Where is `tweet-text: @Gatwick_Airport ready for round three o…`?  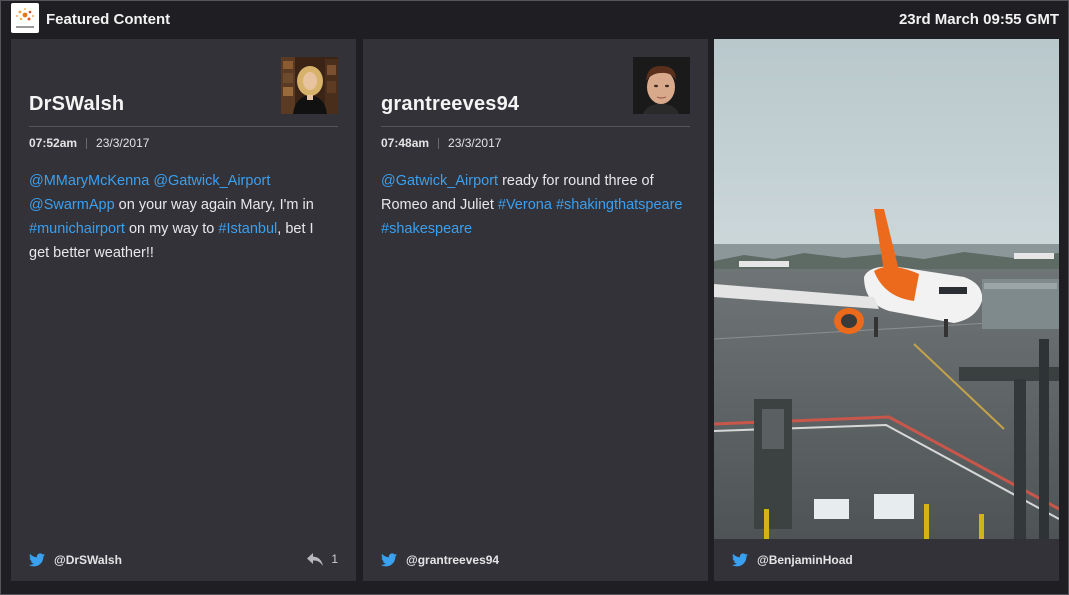
tweet-text: @Gatwick_Airport ready for round three o… is located at coordinates (534, 205).